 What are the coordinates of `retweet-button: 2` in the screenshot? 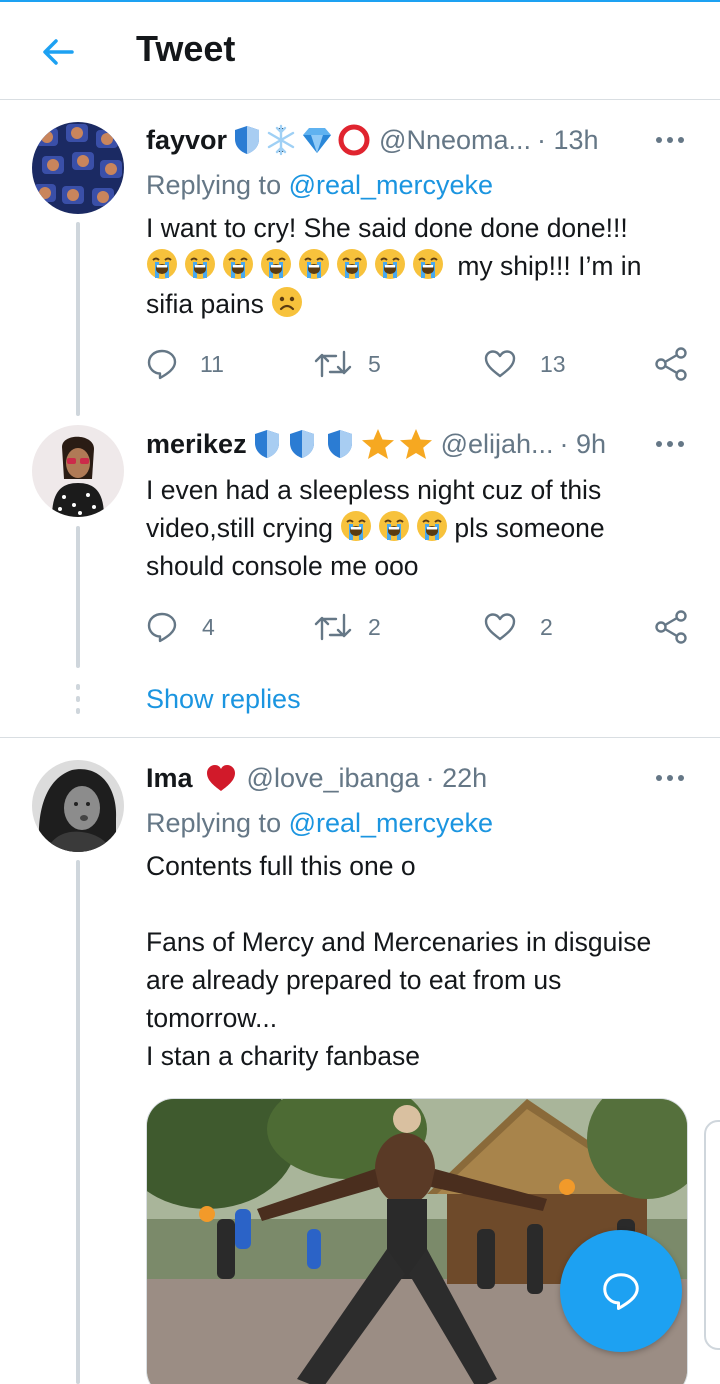 It's located at (347, 627).